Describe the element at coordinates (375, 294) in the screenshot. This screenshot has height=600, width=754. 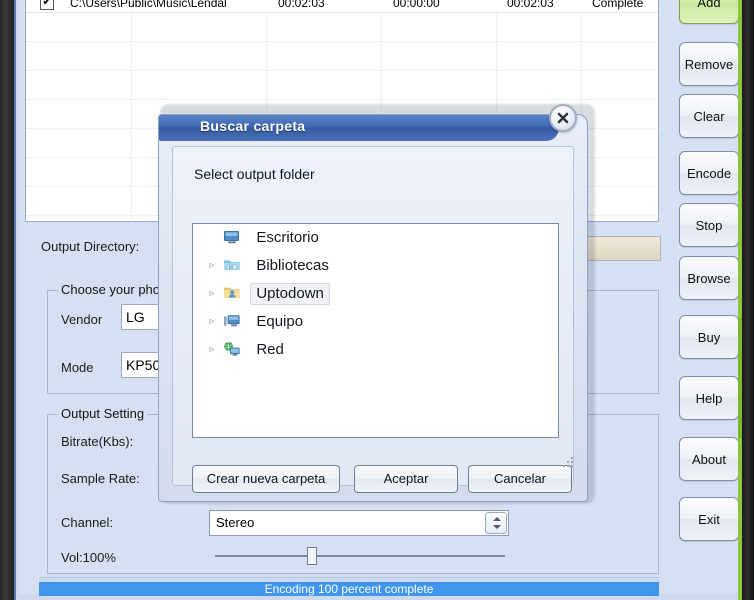
I see `tree-item-uptodown: ▹ Uptodown` at that location.